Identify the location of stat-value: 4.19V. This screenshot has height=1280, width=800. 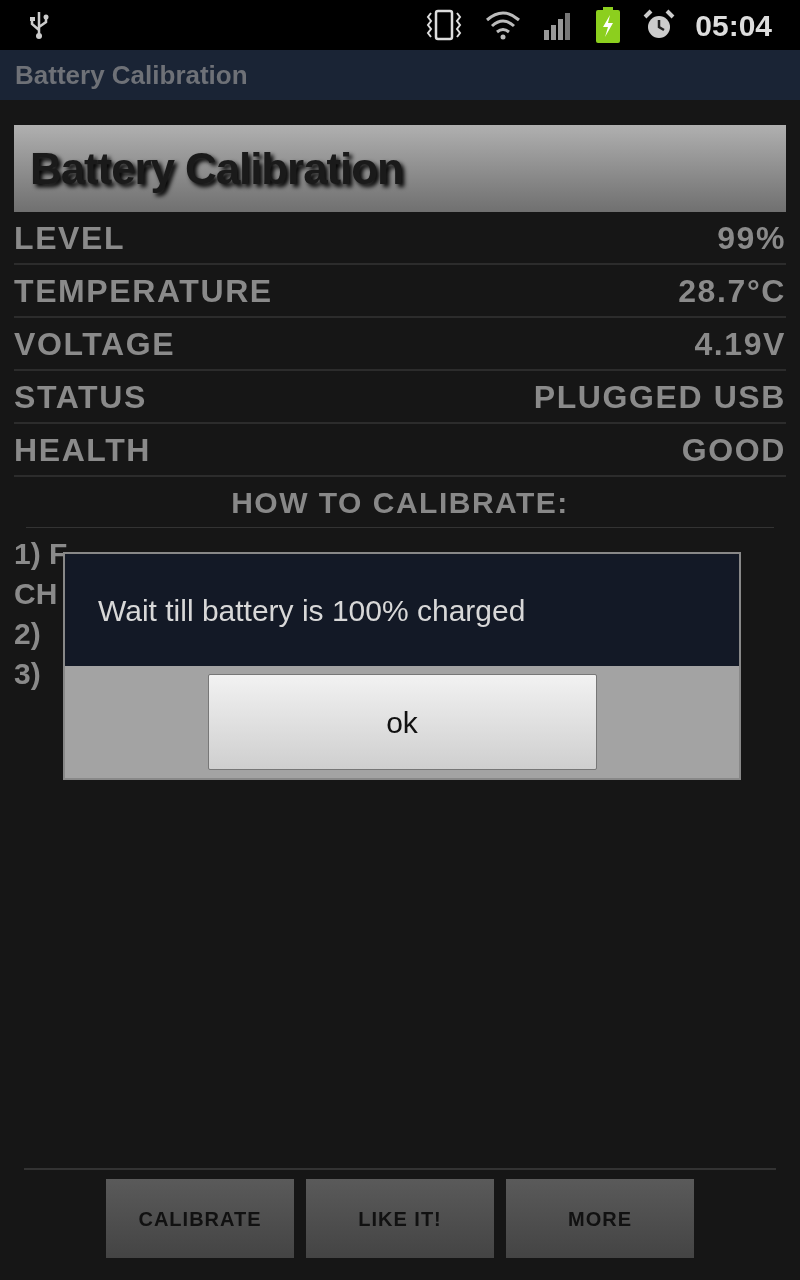
(740, 344).